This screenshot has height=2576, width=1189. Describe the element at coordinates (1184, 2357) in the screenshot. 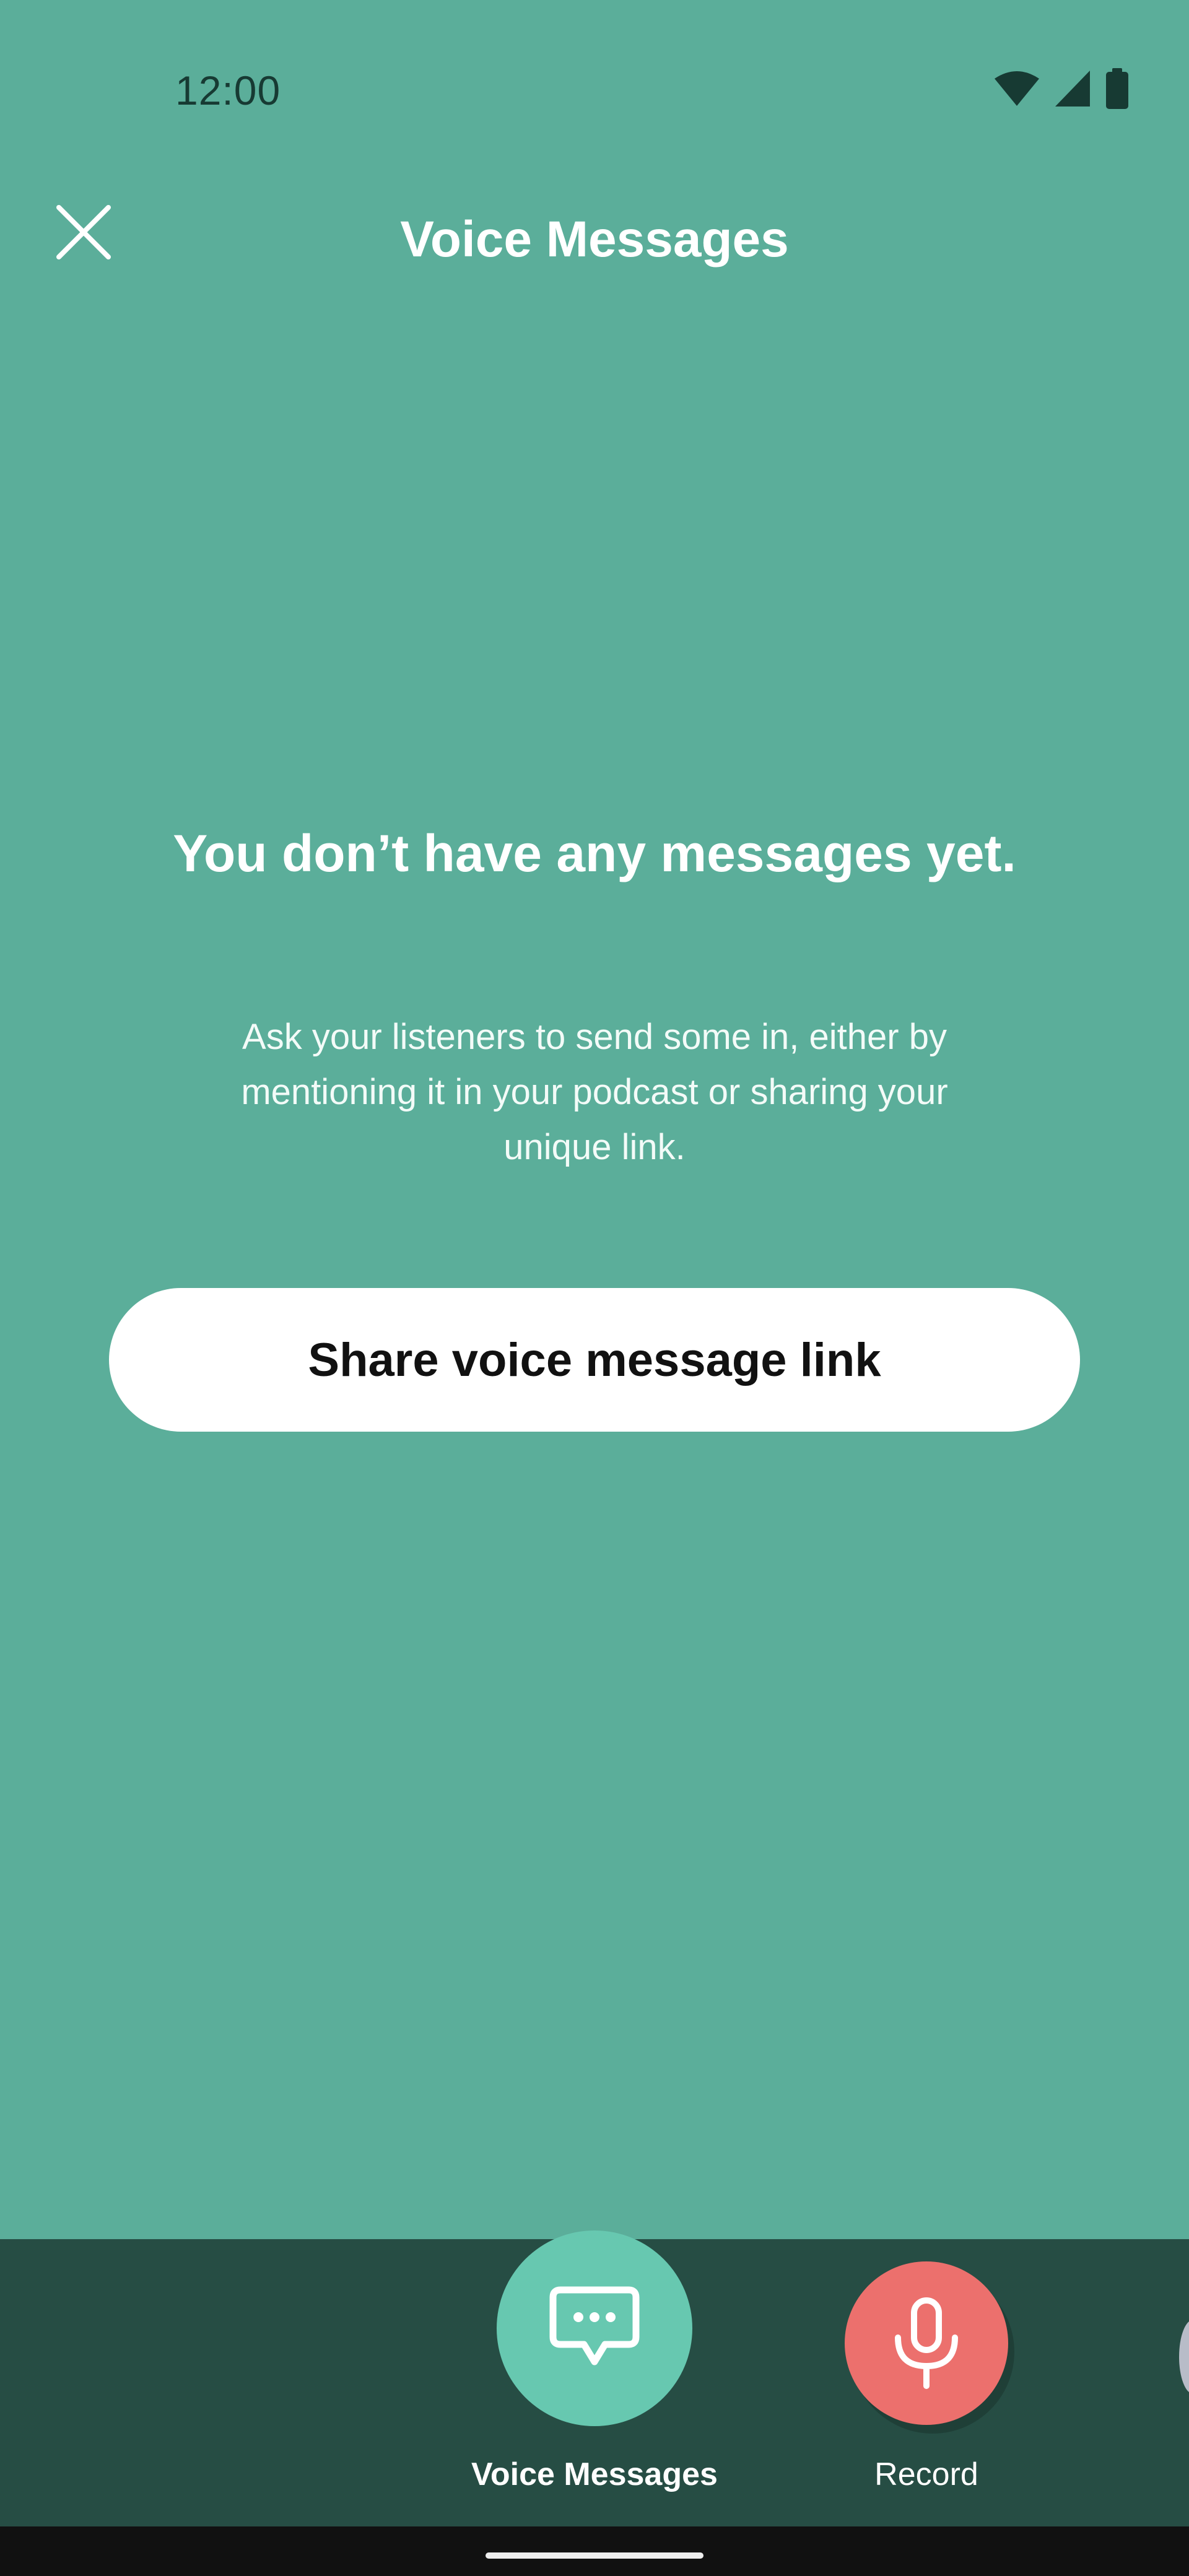

I see `edge-avatar-peek` at that location.